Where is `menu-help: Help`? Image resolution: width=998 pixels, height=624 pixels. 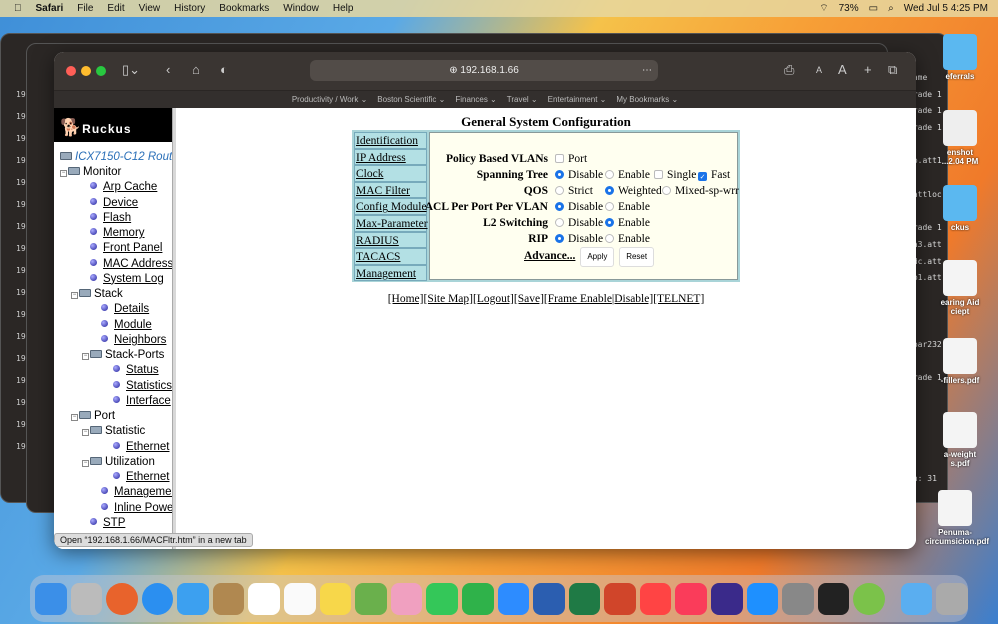
menu-help: Help is located at coordinates (343, 8).